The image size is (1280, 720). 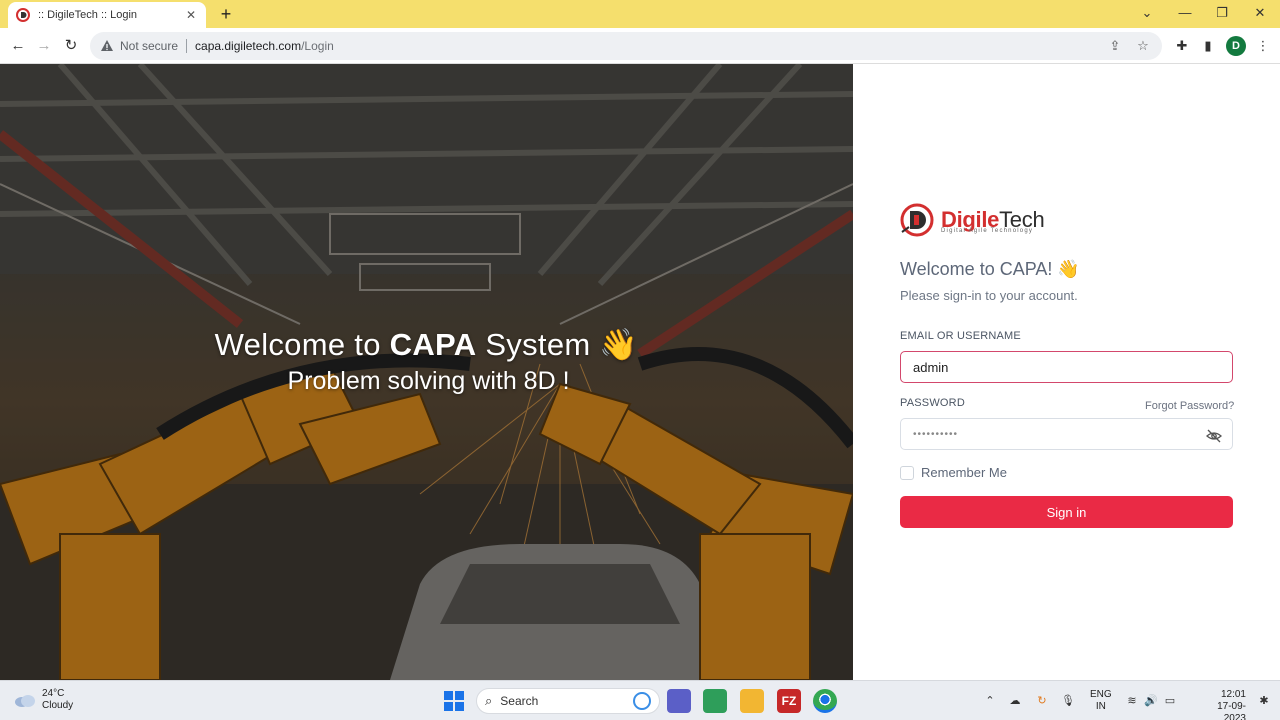 What do you see at coordinates (1066, 512) in the screenshot?
I see `sign-in-button: Sign in` at bounding box center [1066, 512].